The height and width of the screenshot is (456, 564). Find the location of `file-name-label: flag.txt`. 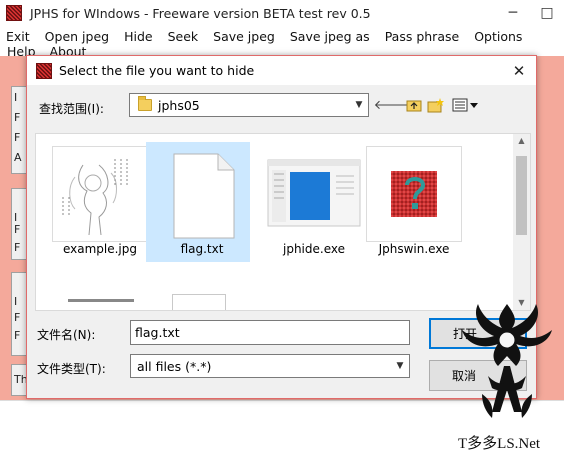

file-name-label: flag.txt is located at coordinates (202, 249).